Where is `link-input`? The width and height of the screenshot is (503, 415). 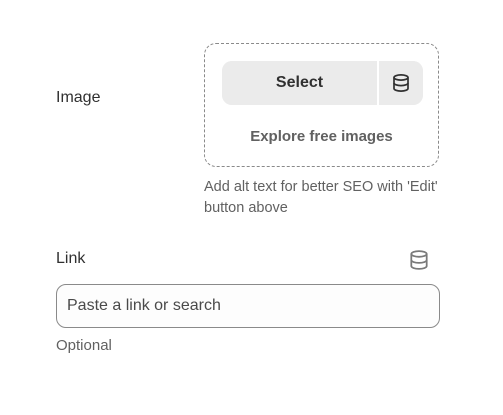
link-input is located at coordinates (248, 306).